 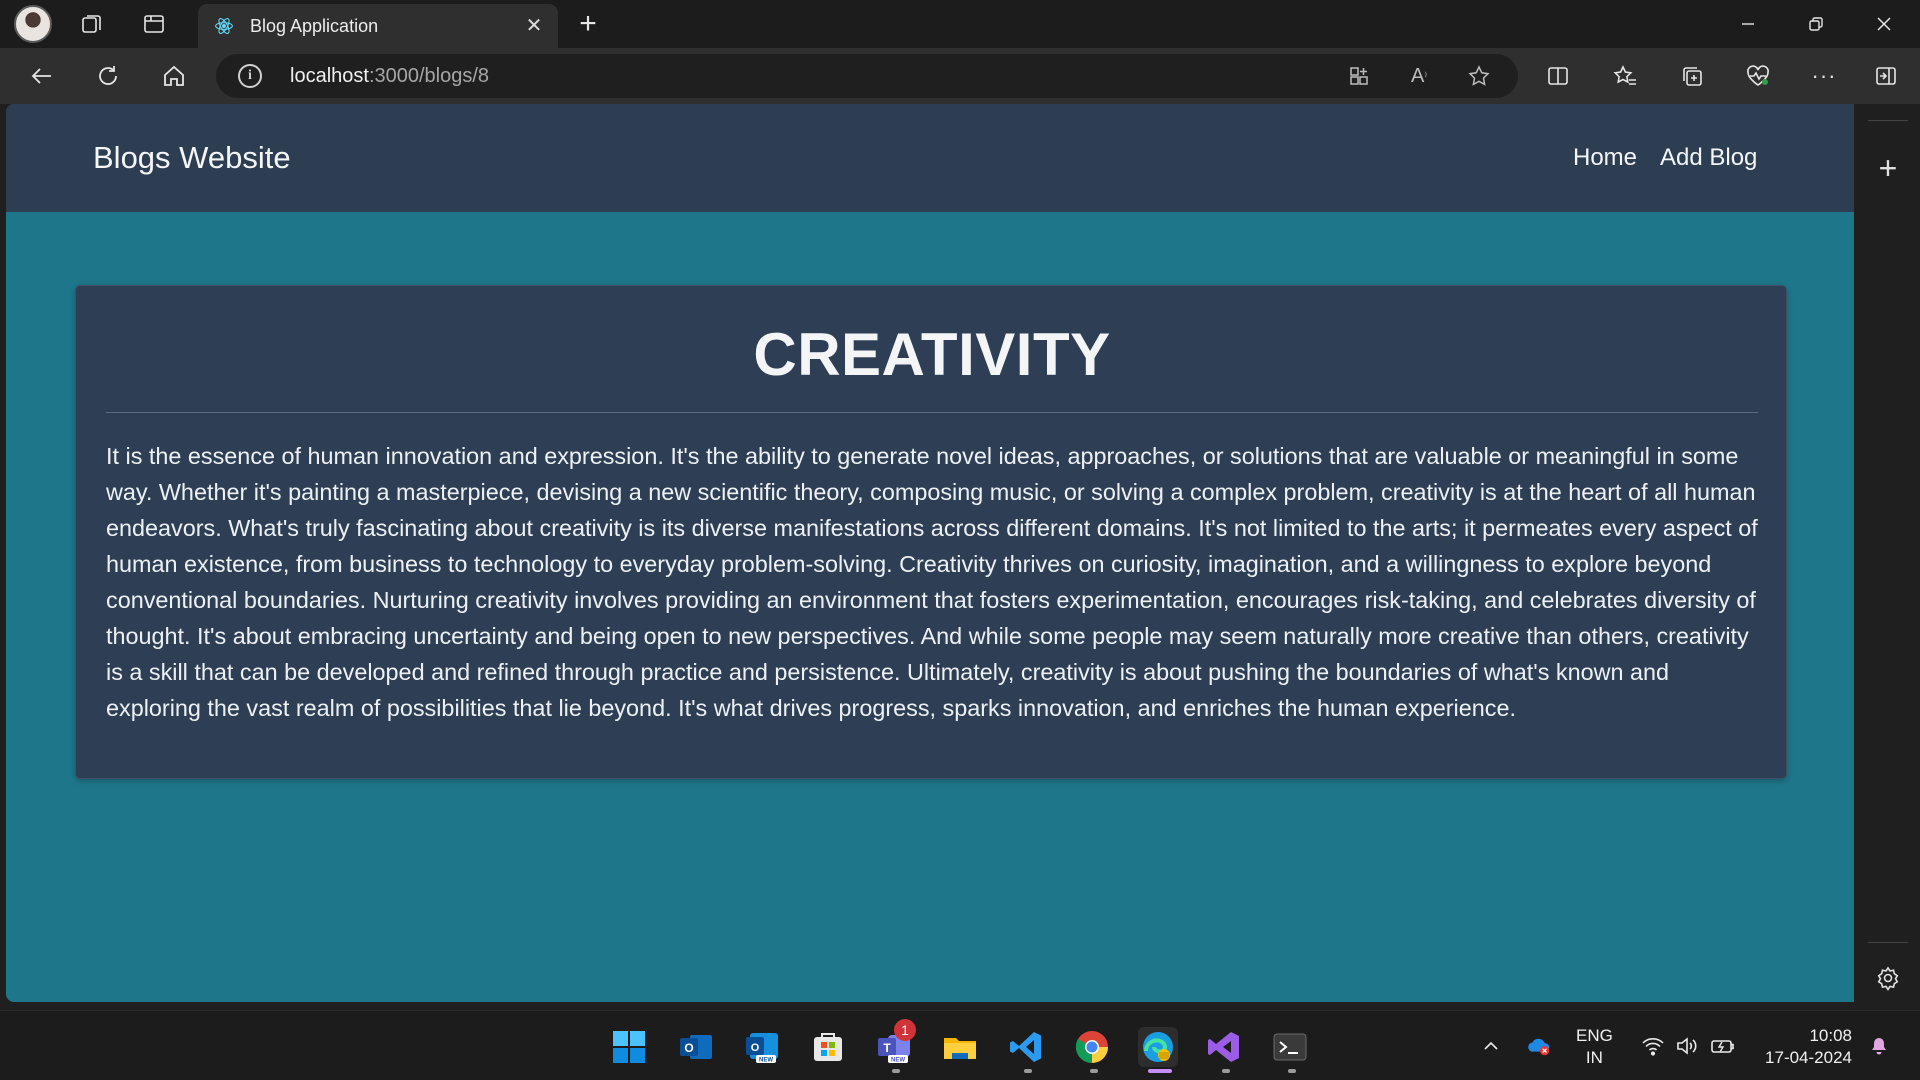 What do you see at coordinates (1292, 1071) in the screenshot?
I see `terminal-running-indicator` at bounding box center [1292, 1071].